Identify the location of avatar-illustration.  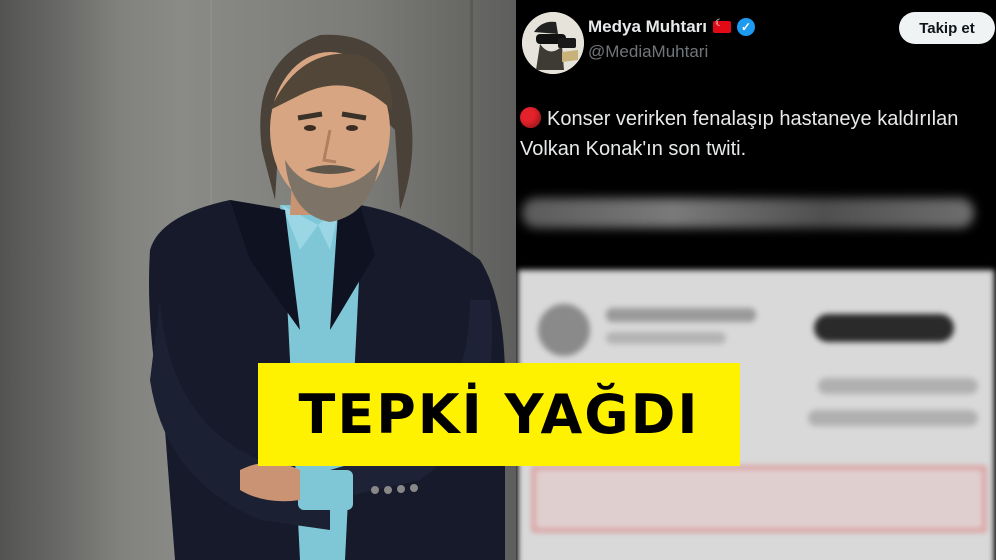
(553, 43).